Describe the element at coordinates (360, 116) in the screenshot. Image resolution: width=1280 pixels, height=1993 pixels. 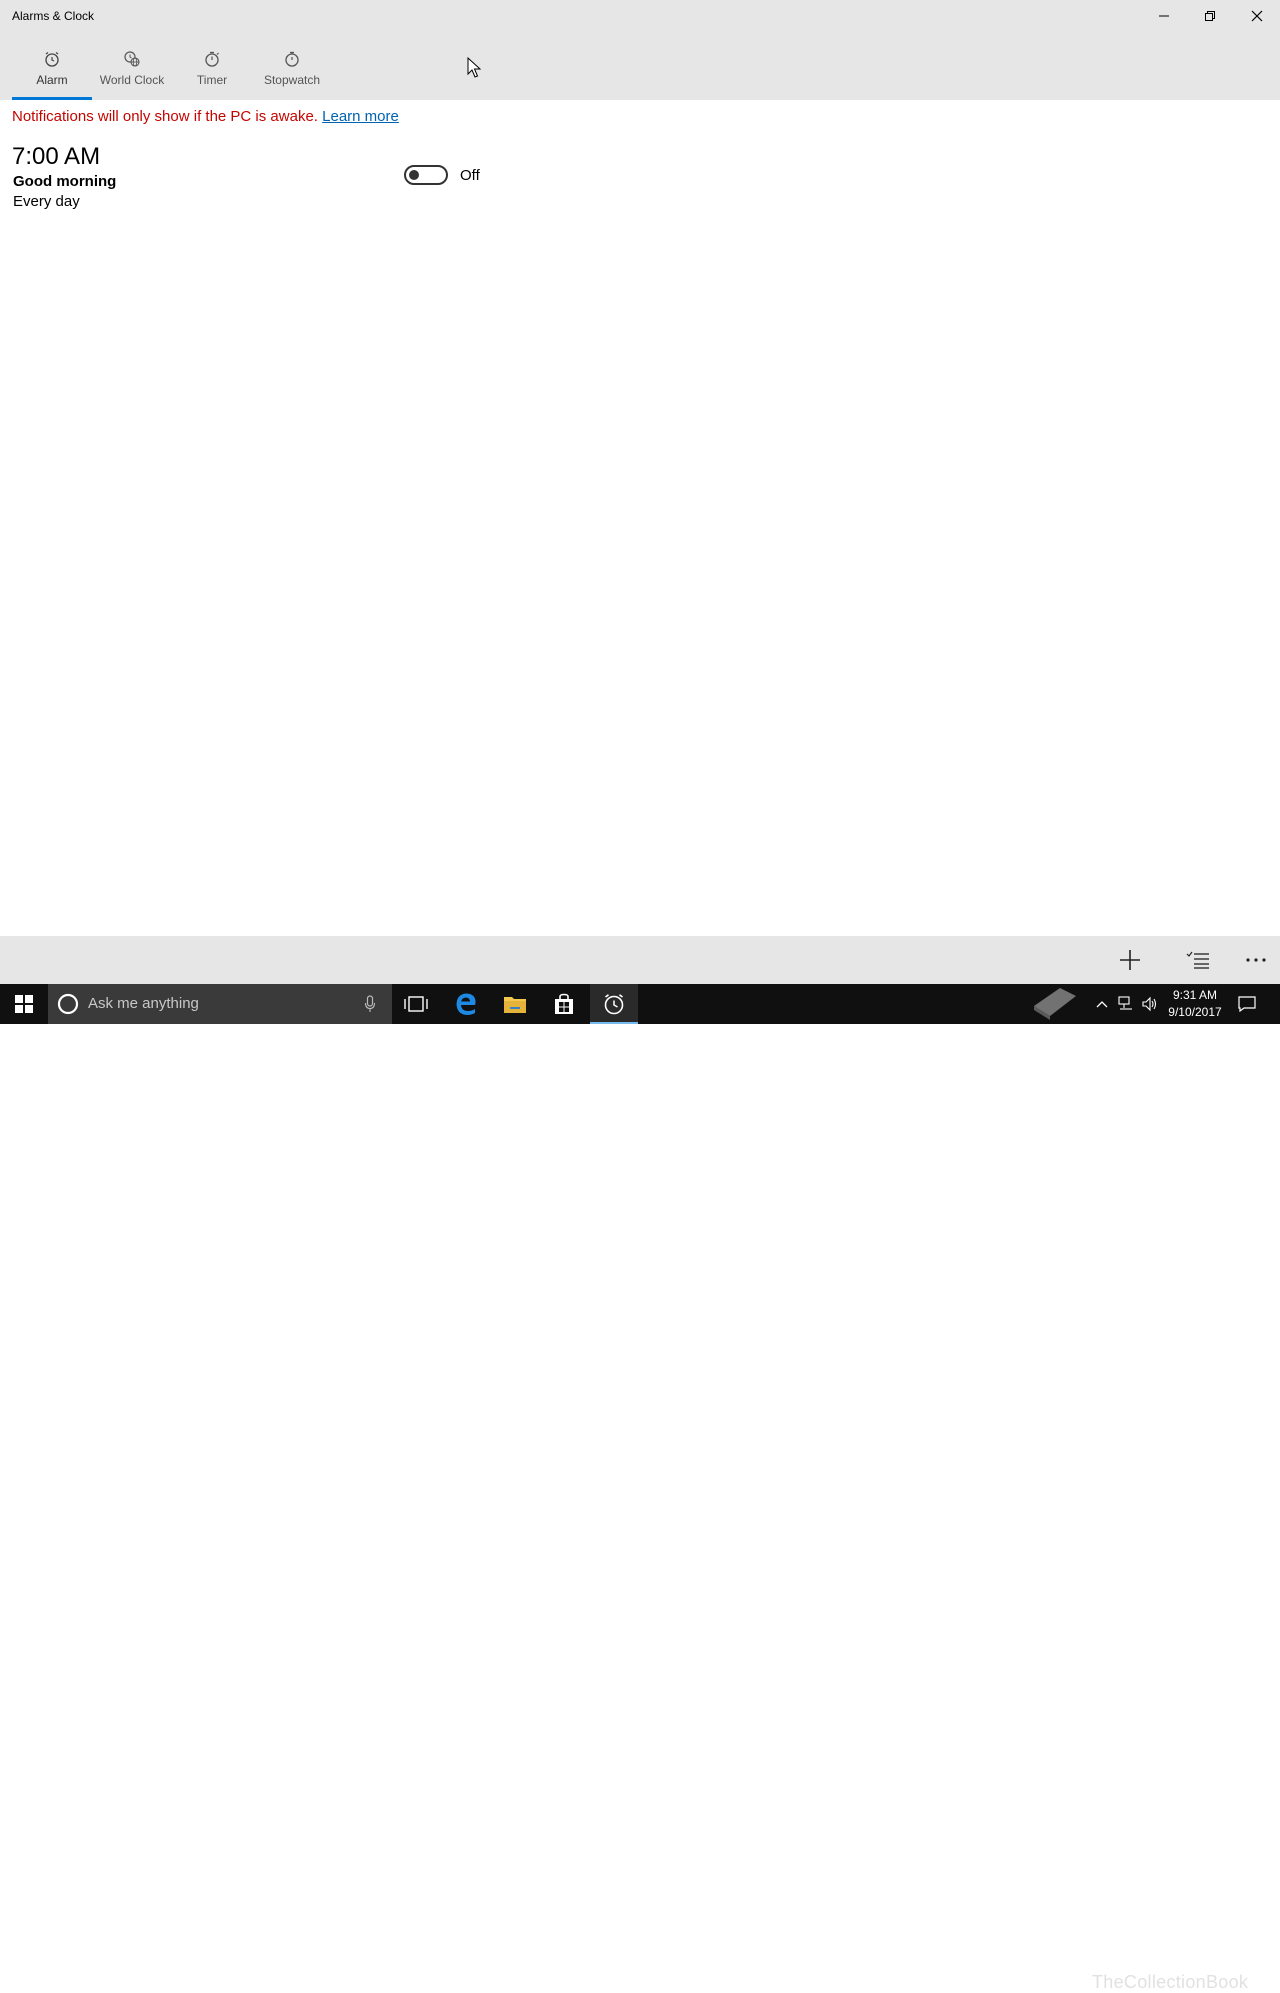
I see `learn-more-link: Learn more` at that location.